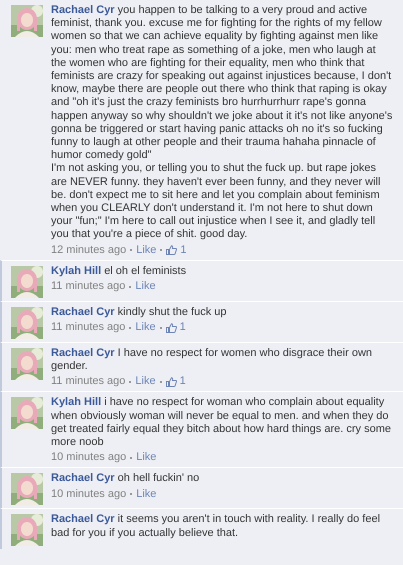  Describe the element at coordinates (119, 271) in the screenshot. I see `comment-text: Kylah Hill el oh el feminists` at that location.